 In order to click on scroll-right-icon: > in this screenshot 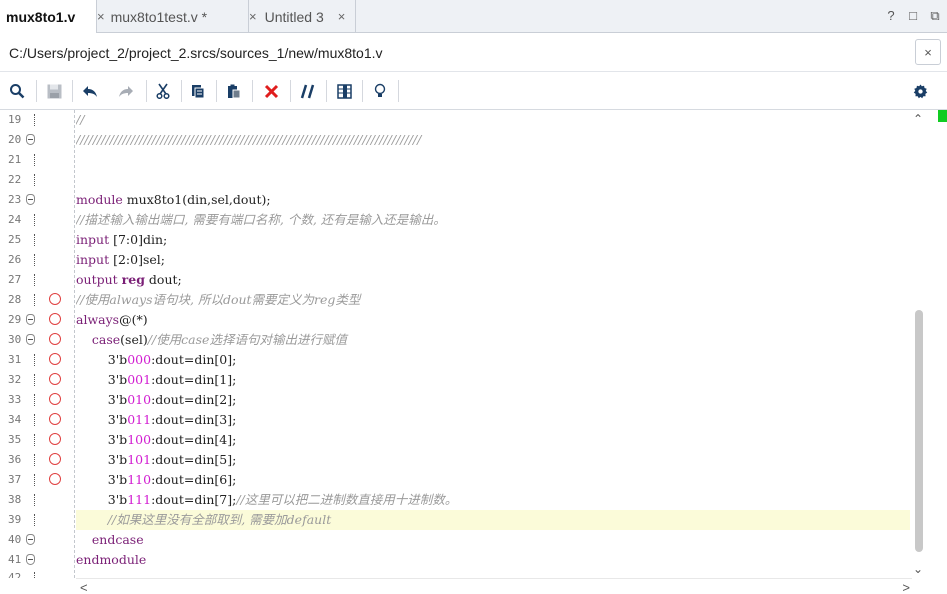, I will do `click(906, 587)`.